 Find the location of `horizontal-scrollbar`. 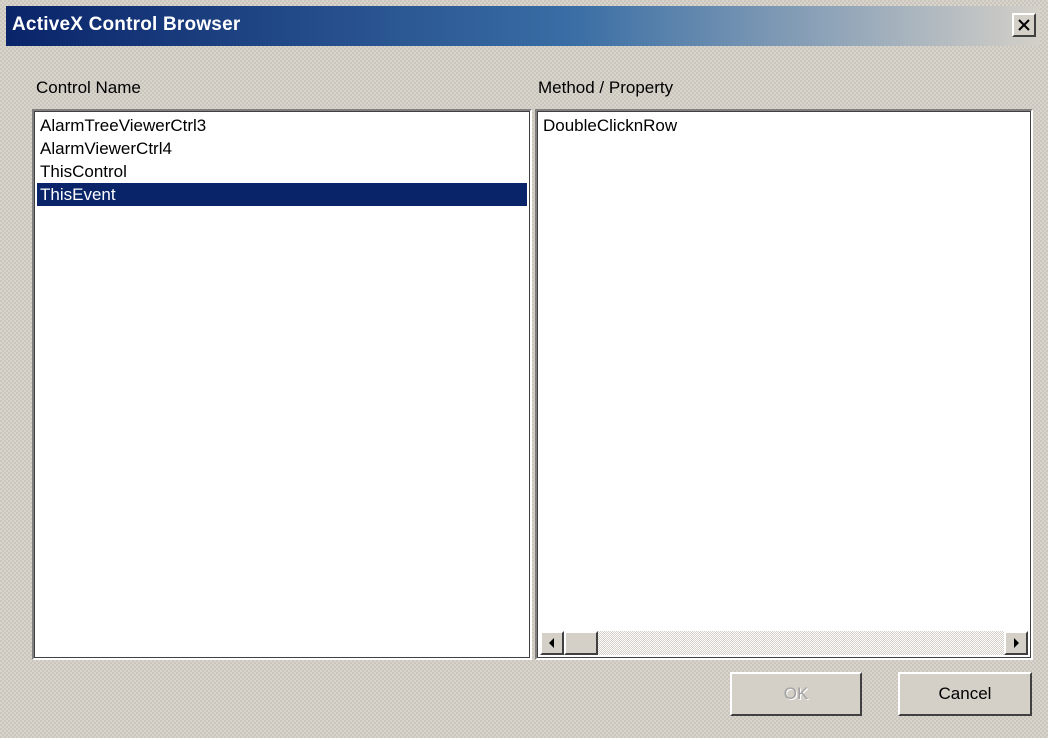

horizontal-scrollbar is located at coordinates (784, 643).